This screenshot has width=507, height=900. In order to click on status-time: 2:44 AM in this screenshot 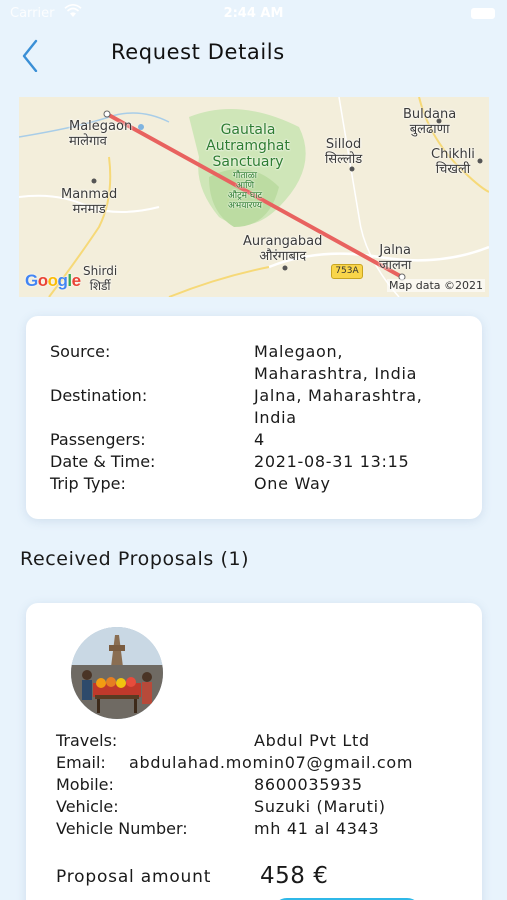, I will do `click(253, 13)`.